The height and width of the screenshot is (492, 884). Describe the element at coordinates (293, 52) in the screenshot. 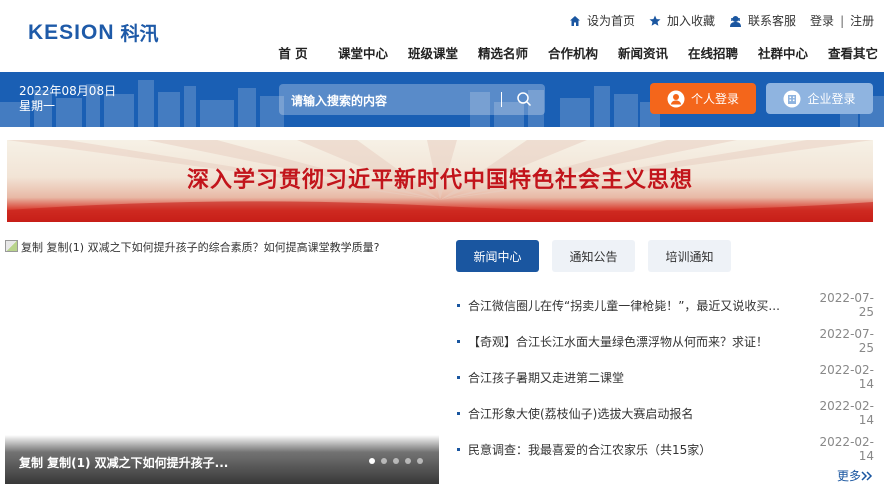

I see `nav-item-home: 首 页` at that location.